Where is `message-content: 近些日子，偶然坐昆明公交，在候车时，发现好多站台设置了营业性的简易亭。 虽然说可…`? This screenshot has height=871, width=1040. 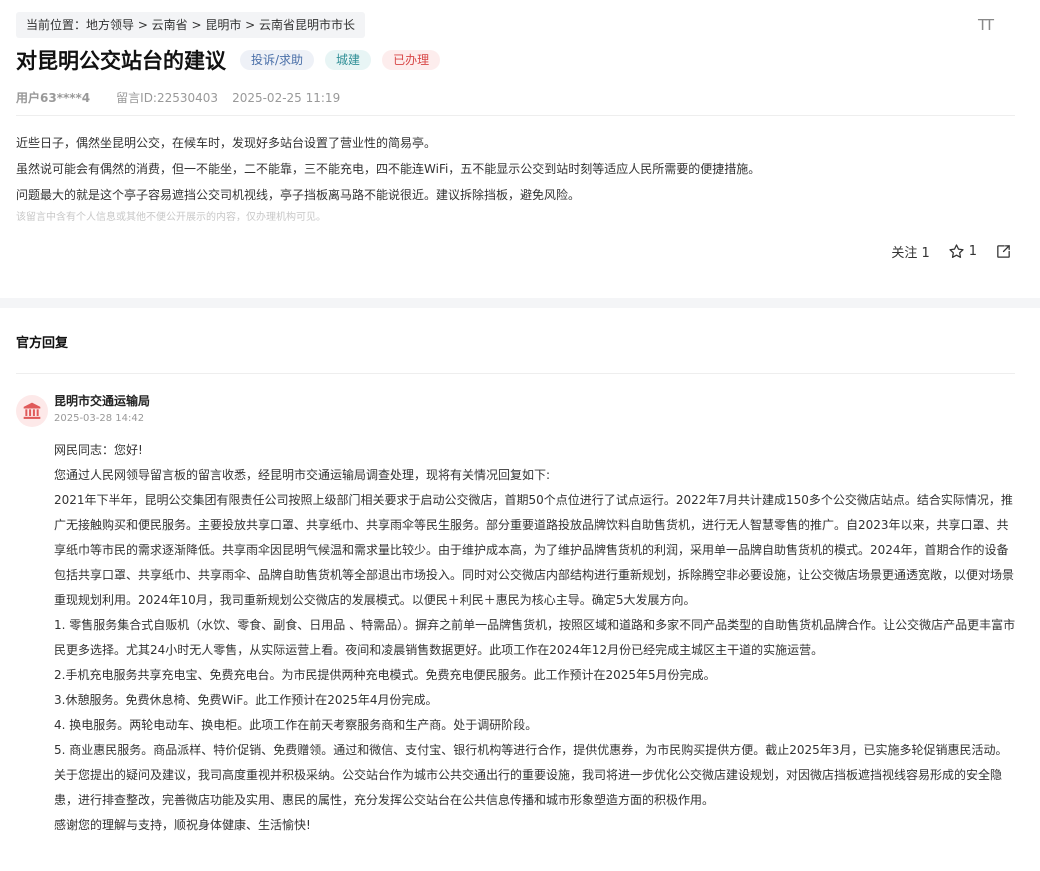 message-content: 近些日子，偶然坐昆明公交，在候车时，发现好多站台设置了营业性的简易亭。 虽然说可… is located at coordinates (516, 169).